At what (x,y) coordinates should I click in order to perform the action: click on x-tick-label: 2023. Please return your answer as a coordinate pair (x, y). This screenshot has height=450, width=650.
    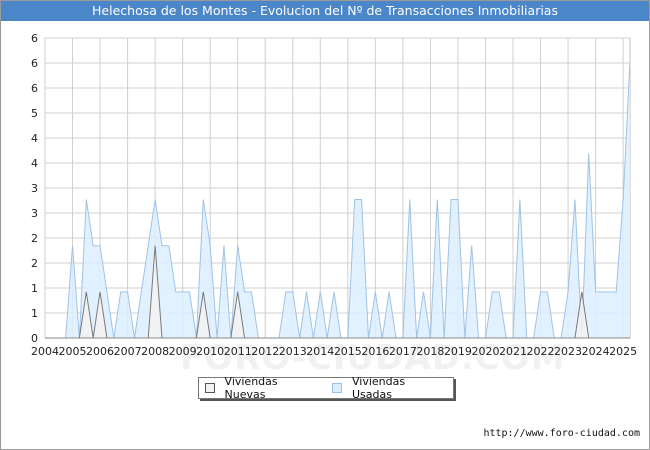
    Looking at the image, I should click on (568, 351).